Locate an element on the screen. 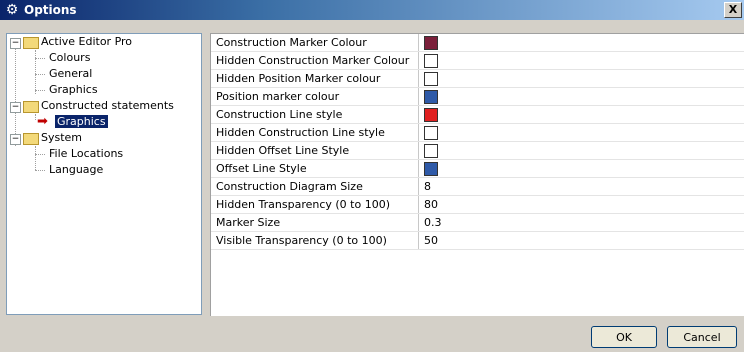 The image size is (744, 352). property-value-text: 0.3 is located at coordinates (433, 222).